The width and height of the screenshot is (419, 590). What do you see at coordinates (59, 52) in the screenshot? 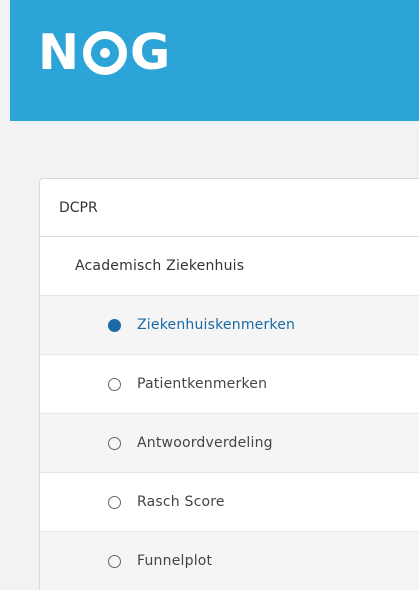
I see `logo-letter-n: N` at bounding box center [59, 52].